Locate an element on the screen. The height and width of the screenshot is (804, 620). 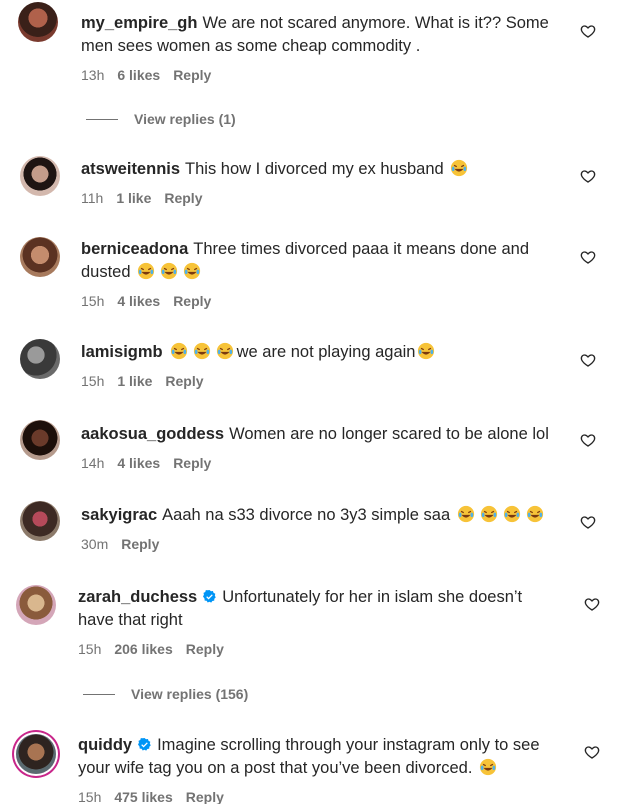
comment-body: This how I divorced my ex husband is located at coordinates (314, 169).